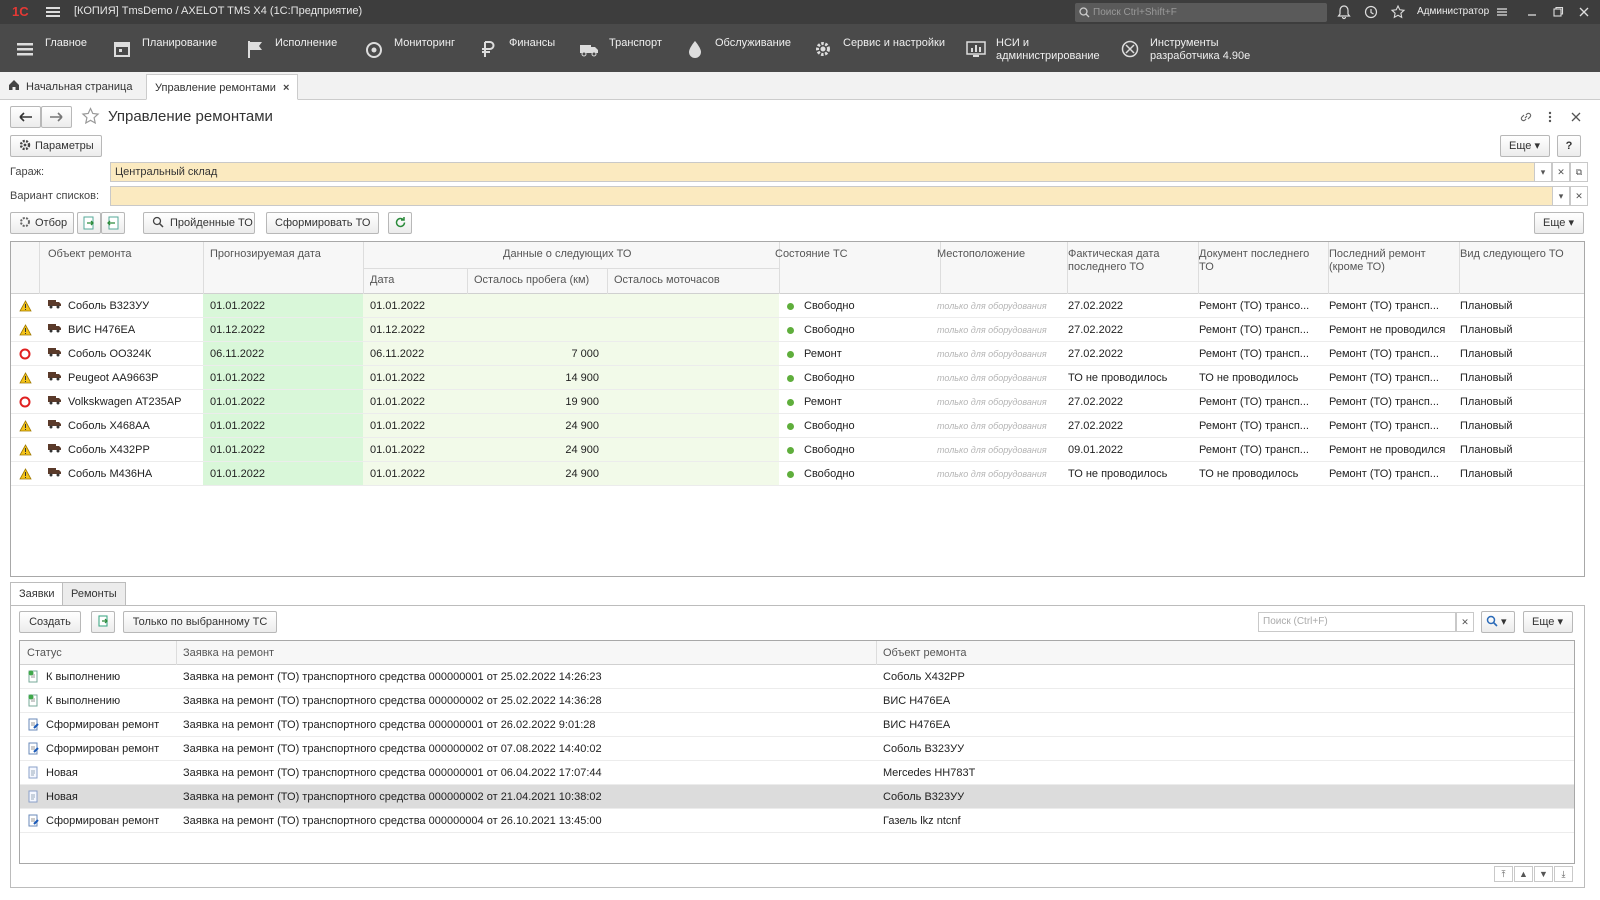  I want to click on only-selected-button: Только по выбранному ТС, so click(200, 622).